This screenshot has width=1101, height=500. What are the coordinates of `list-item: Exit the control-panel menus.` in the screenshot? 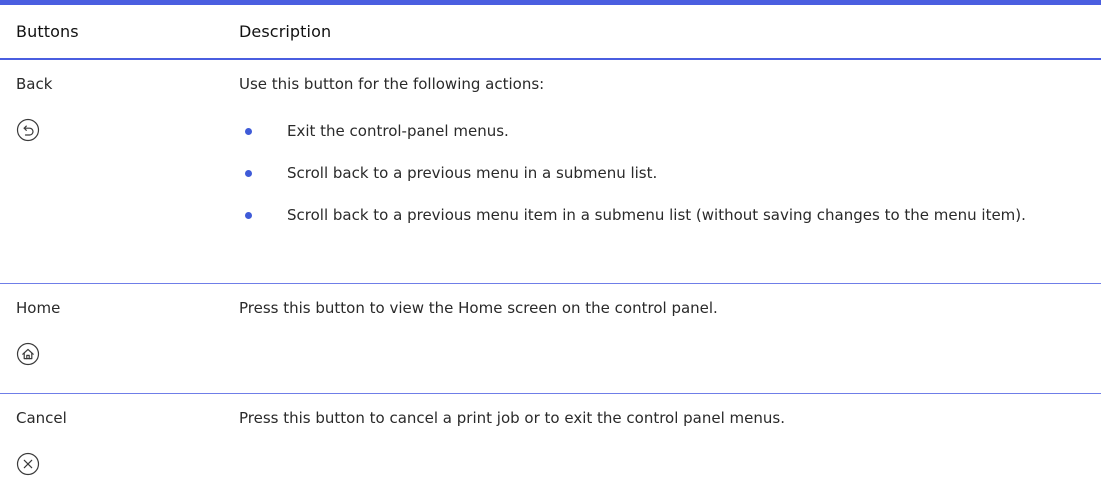 It's located at (640, 131).